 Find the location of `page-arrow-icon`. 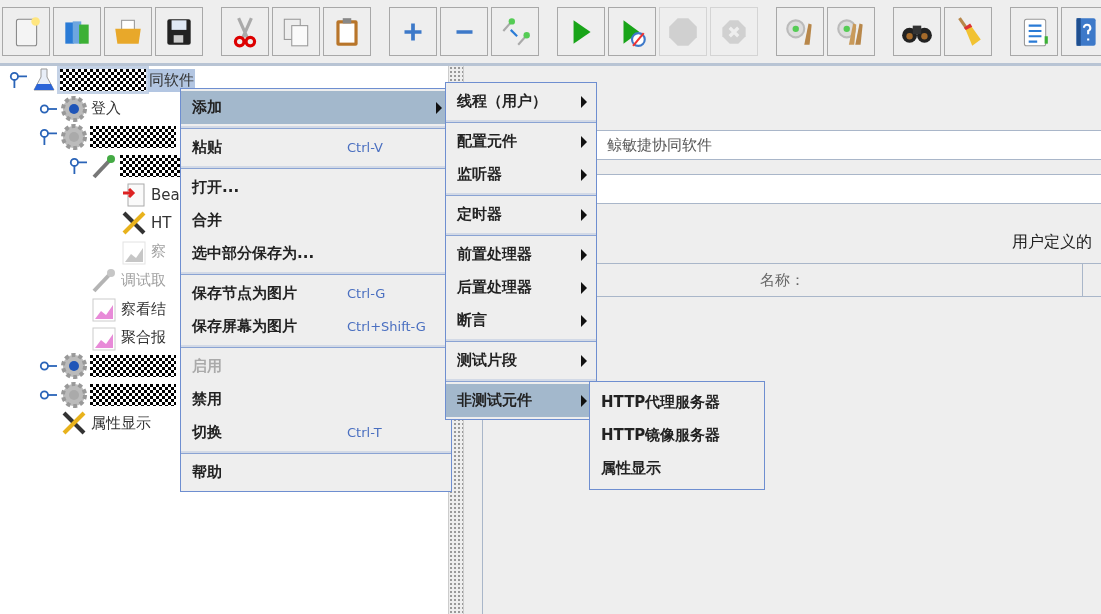

page-arrow-icon is located at coordinates (134, 194).